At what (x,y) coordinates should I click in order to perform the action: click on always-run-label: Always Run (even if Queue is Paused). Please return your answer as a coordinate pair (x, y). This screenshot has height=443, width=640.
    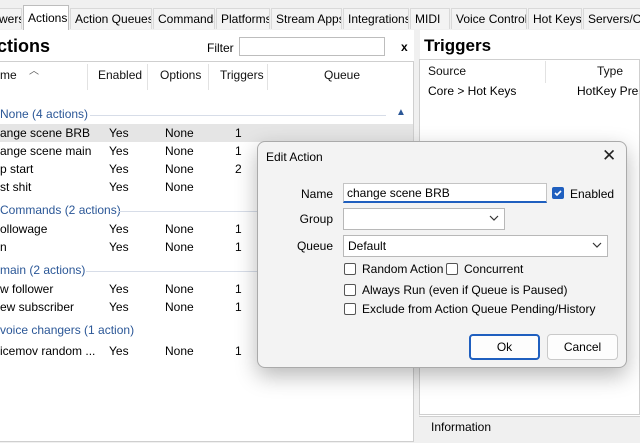
    Looking at the image, I should click on (465, 290).